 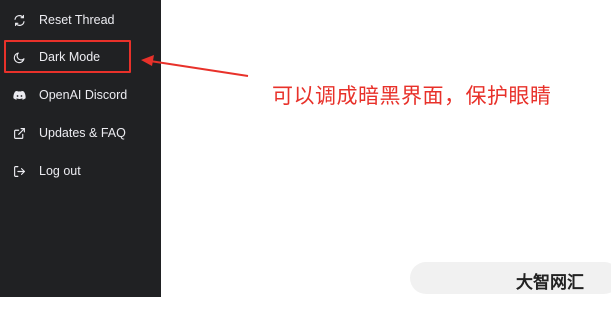 I want to click on sidebar-item-openai-discord: OpenAI Discord, so click(x=82, y=95).